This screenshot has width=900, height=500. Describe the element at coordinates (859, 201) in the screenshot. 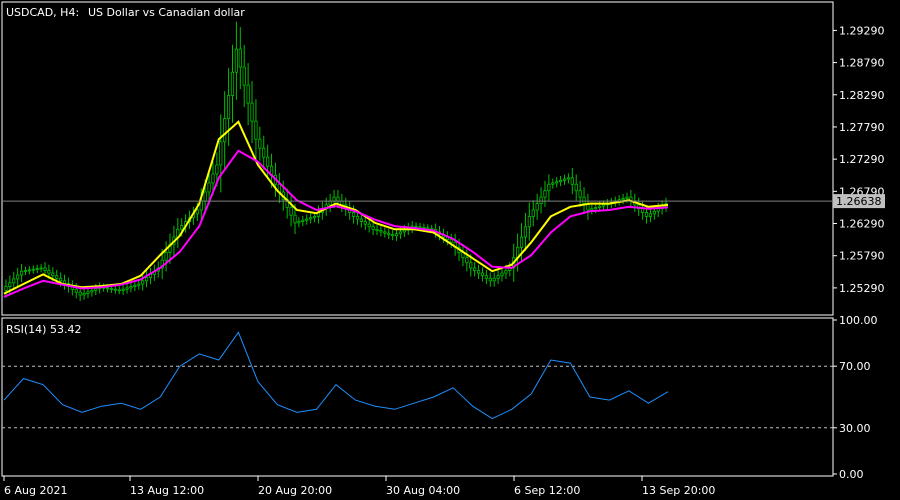

I see `current-price-label: 1.26638` at that location.